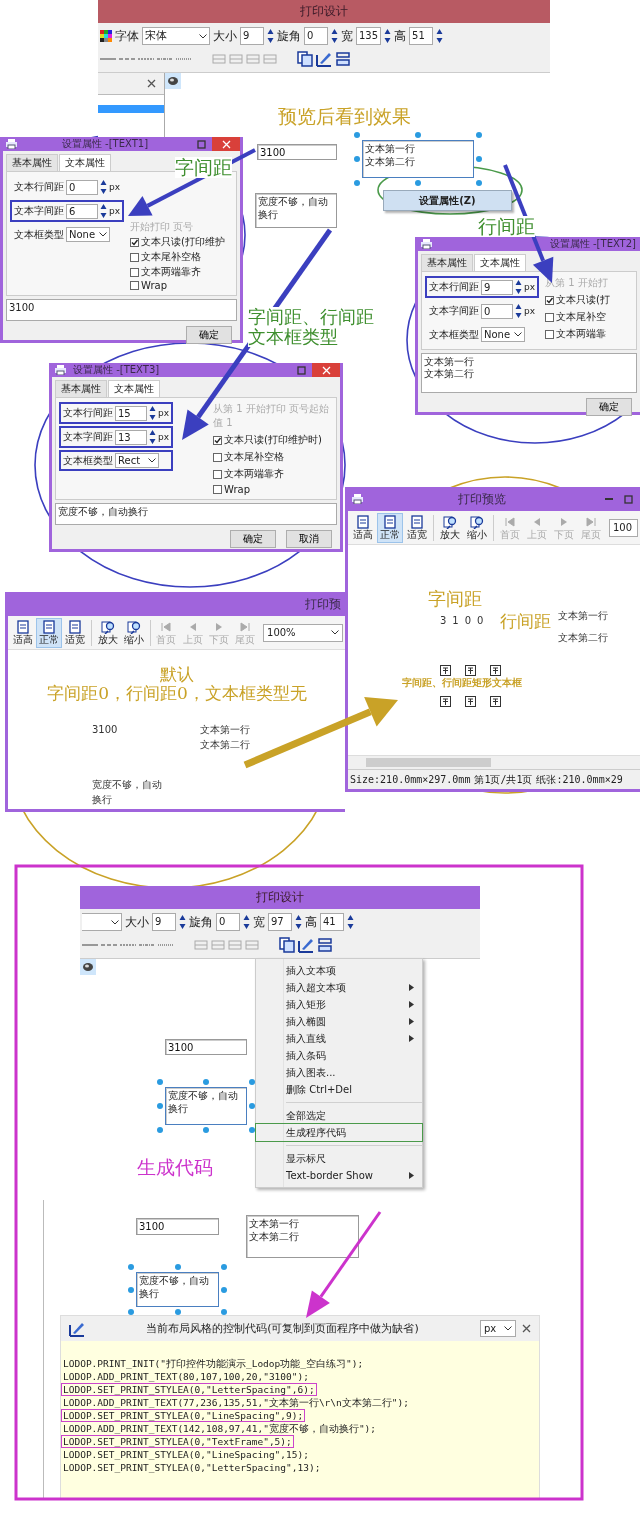  Describe the element at coordinates (131, 437) in the screenshot. I see `number-field: 13` at that location.